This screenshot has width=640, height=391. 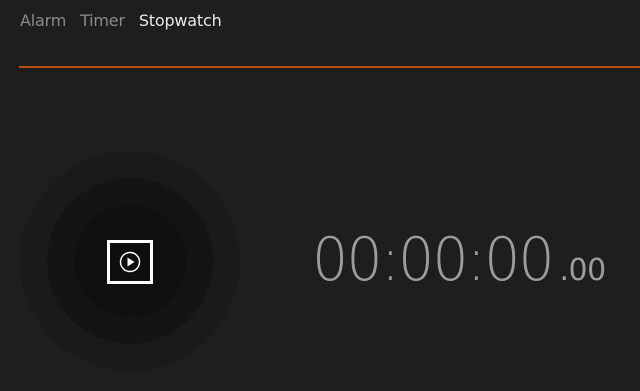 What do you see at coordinates (329, 67) in the screenshot?
I see `tab-underline-divider` at bounding box center [329, 67].